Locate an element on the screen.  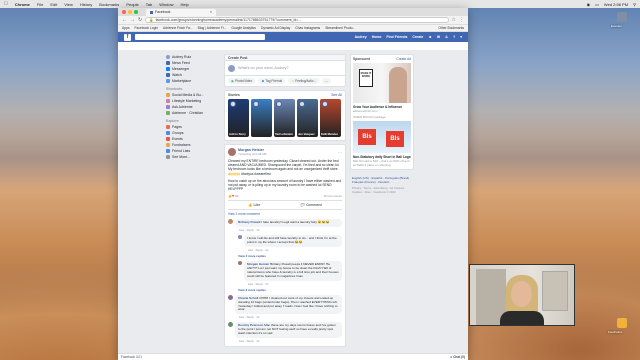
sidebar-item-label: Ask Adrienne is located at coordinates (182, 107).